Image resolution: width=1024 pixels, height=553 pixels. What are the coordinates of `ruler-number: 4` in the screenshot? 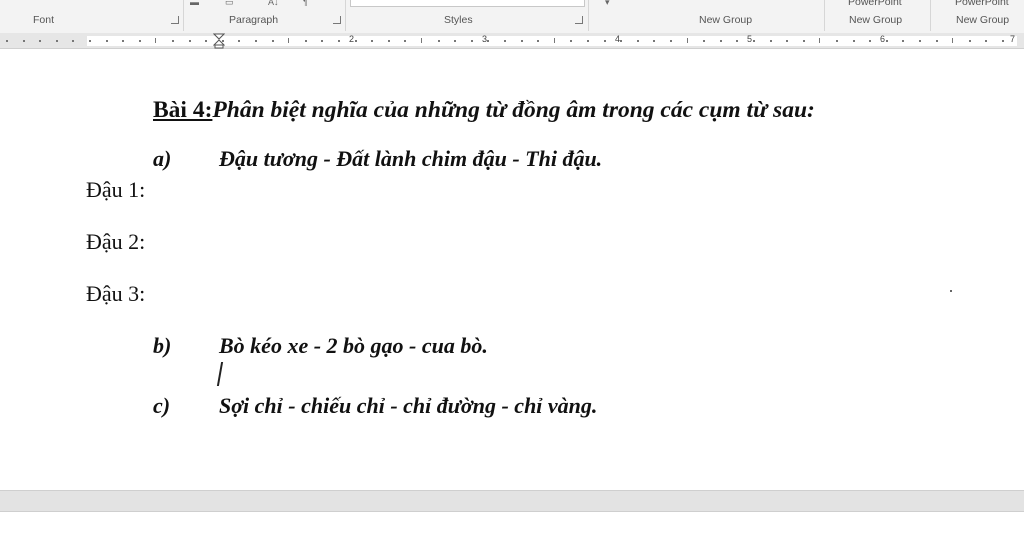 It's located at (618, 39).